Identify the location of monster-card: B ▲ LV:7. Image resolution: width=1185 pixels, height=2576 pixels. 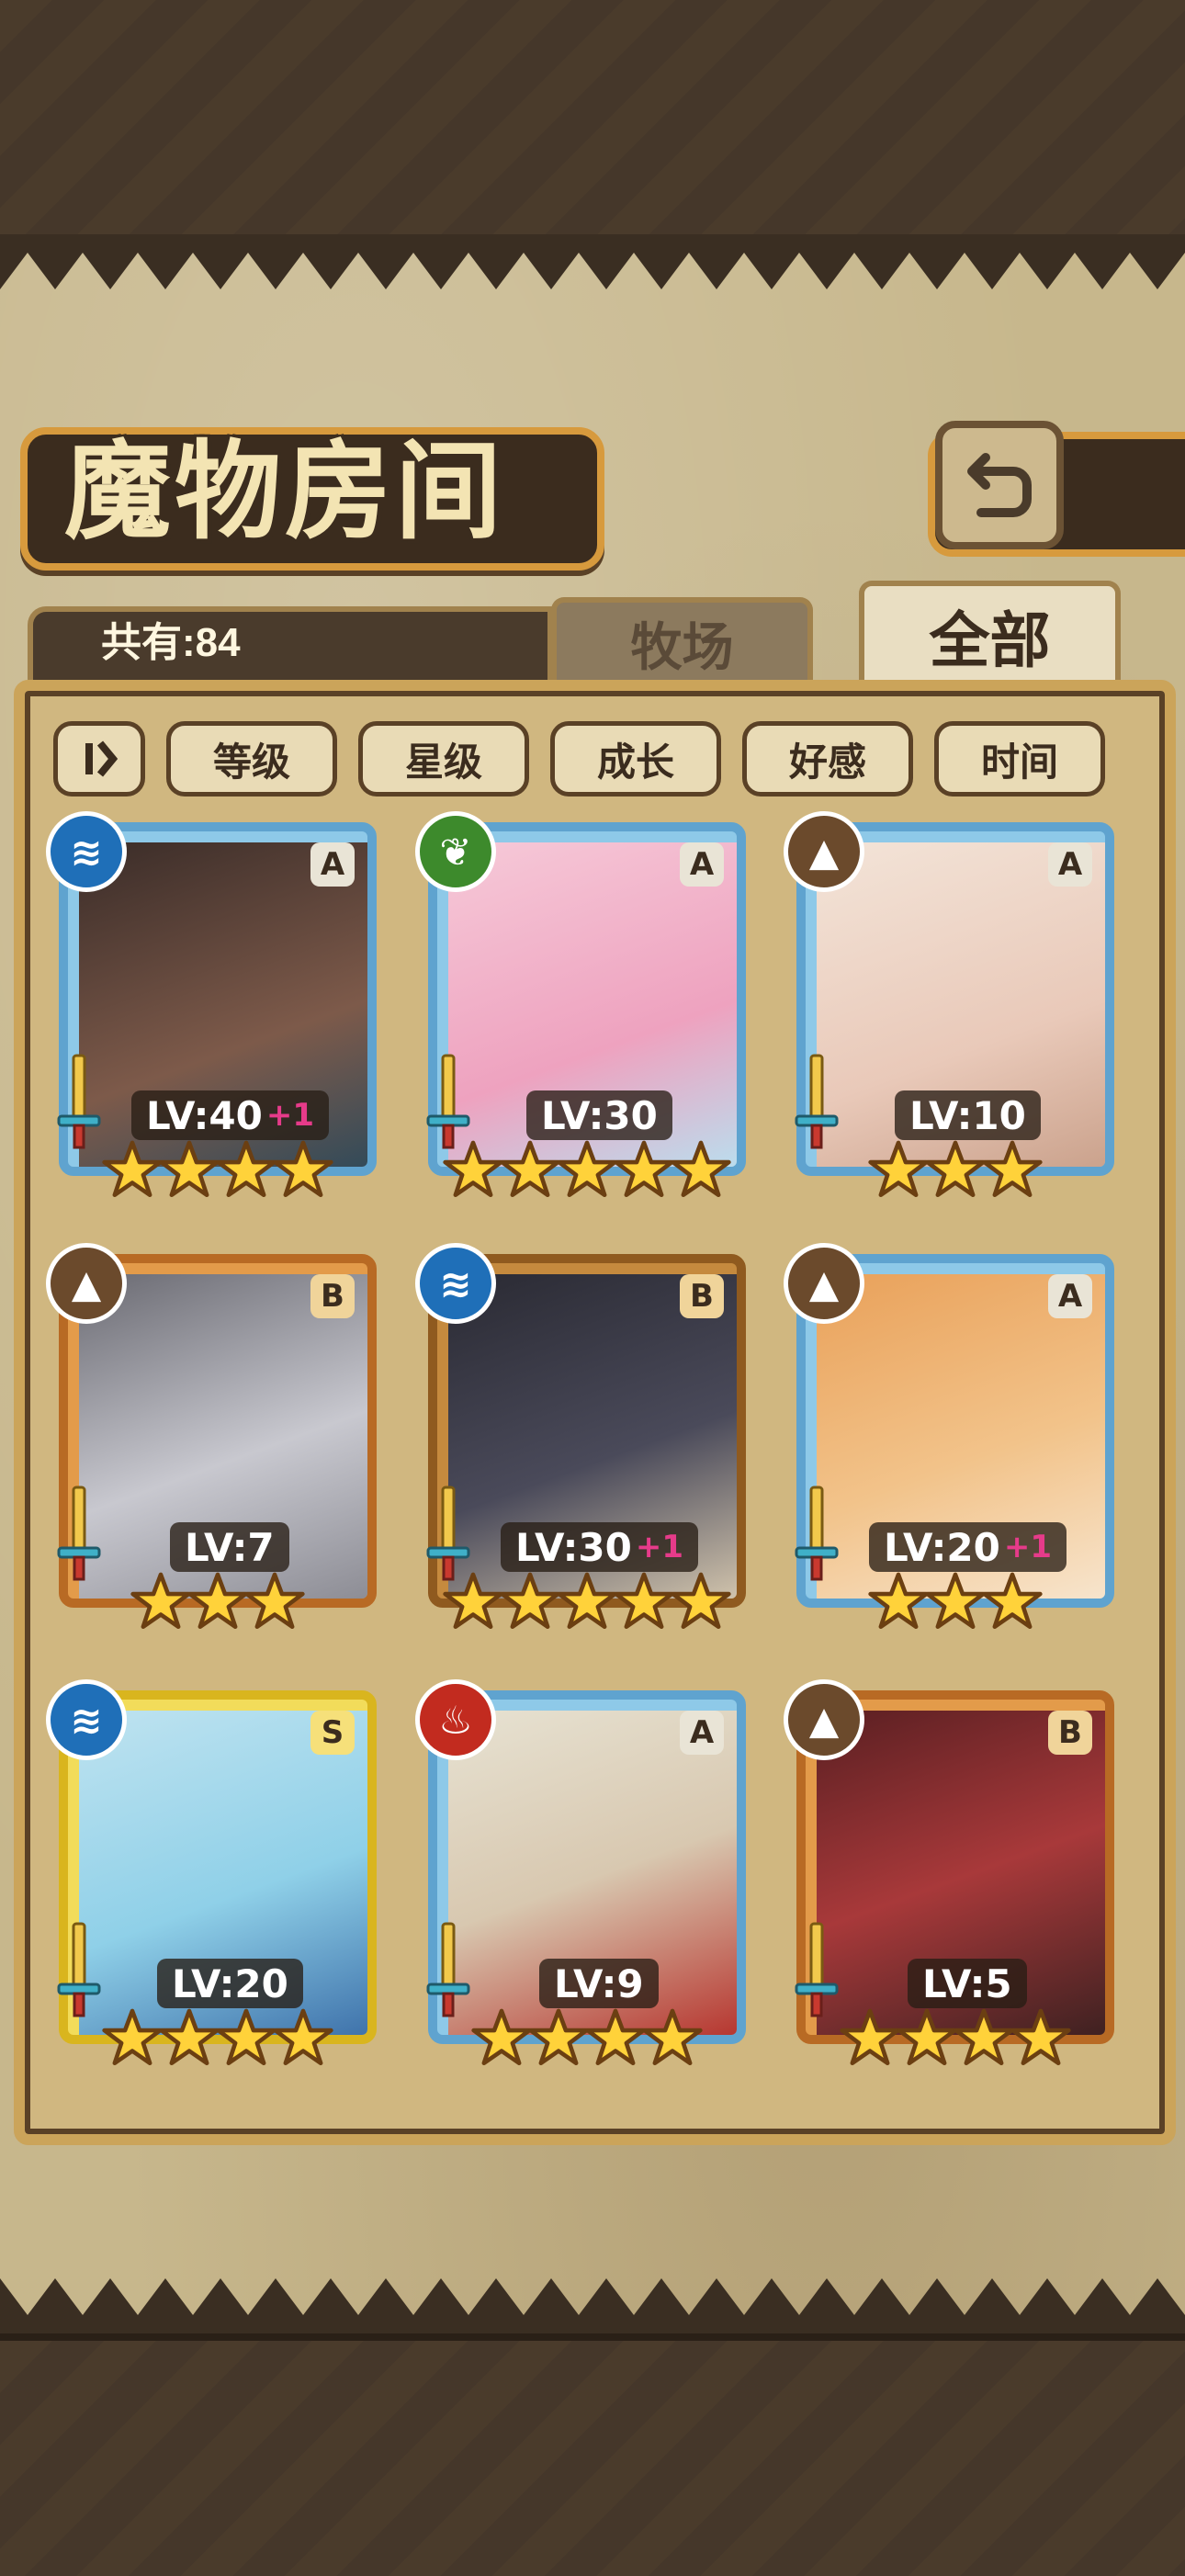
(217, 1450).